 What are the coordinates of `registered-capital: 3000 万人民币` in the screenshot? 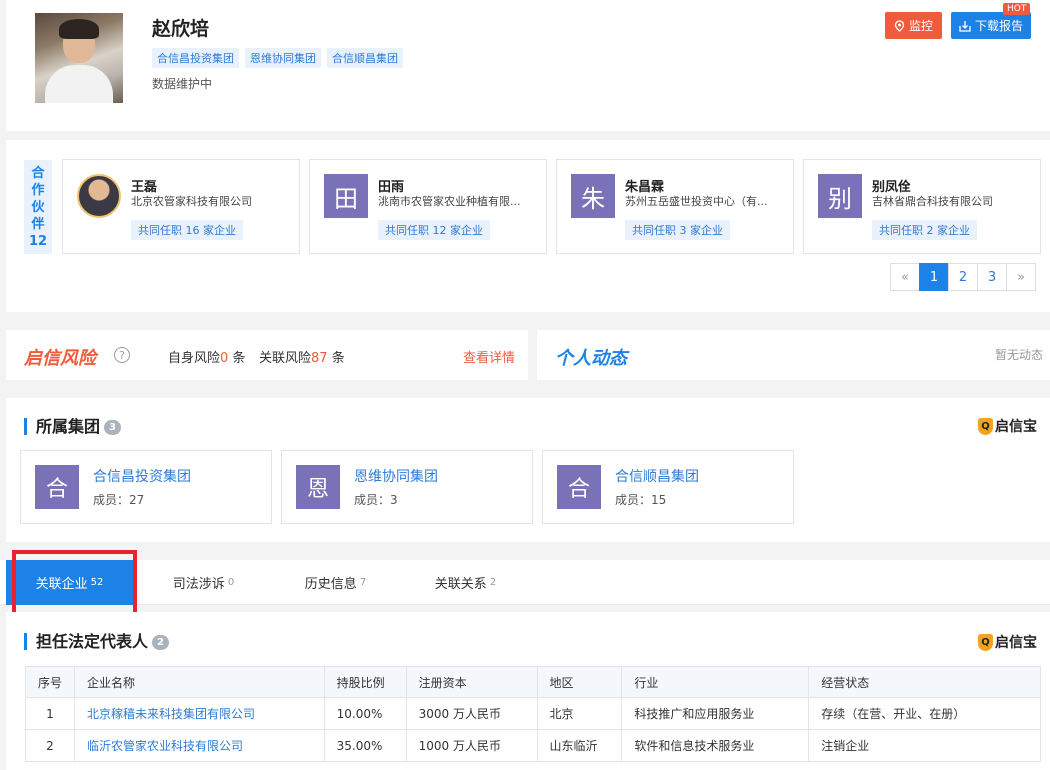 It's located at (471, 713).